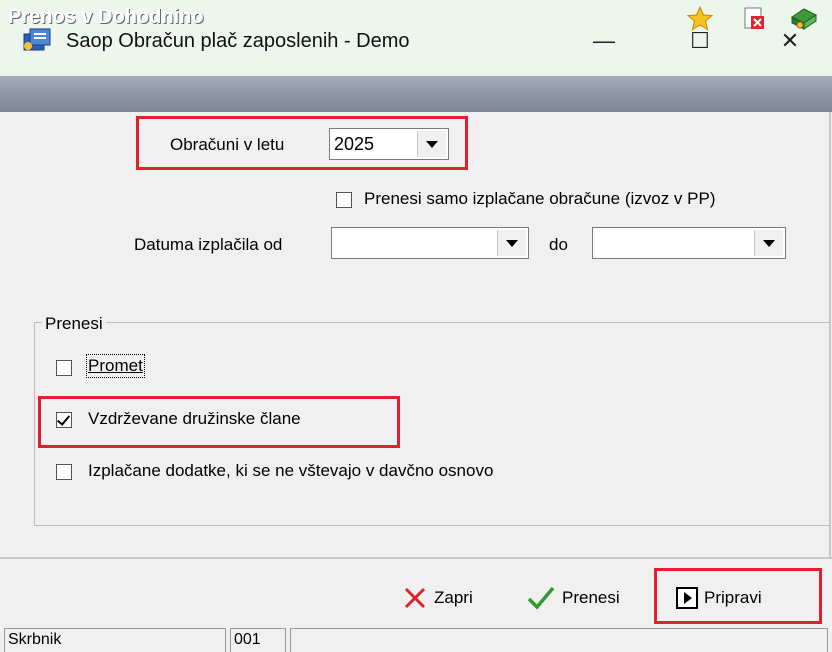  What do you see at coordinates (115, 366) in the screenshot?
I see `promet-label: Promet` at bounding box center [115, 366].